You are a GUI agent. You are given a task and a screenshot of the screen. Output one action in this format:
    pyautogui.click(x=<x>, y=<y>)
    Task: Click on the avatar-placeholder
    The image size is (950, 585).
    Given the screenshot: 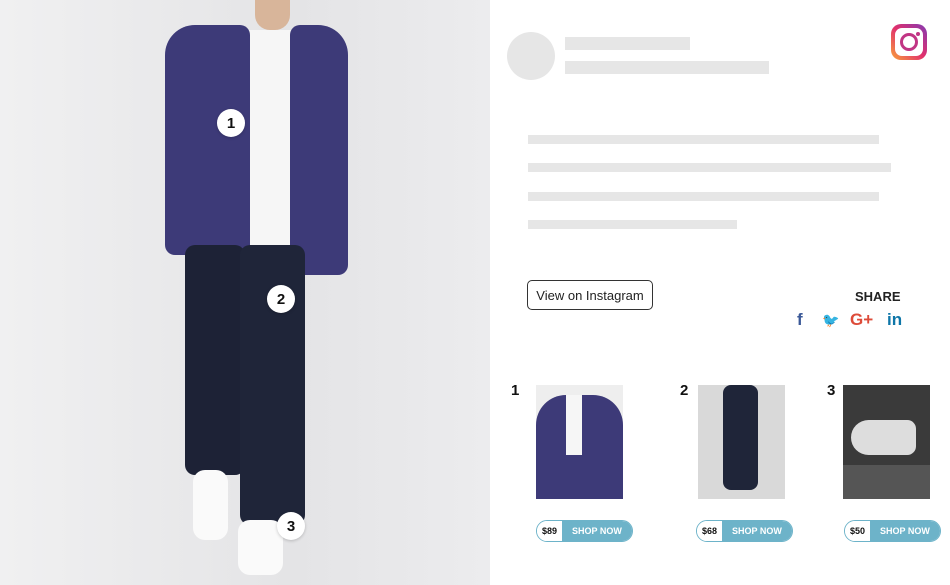 What is the action you would take?
    pyautogui.click(x=531, y=56)
    